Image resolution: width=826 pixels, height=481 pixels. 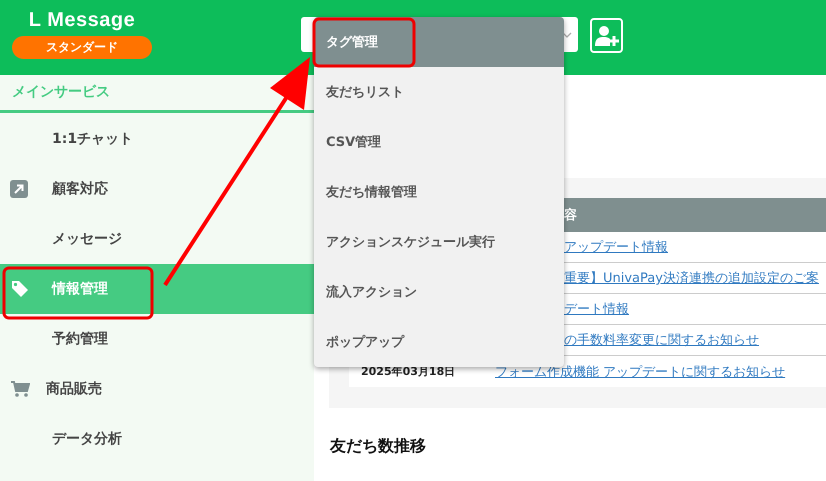 I want to click on menu-item: 流入アクション, so click(x=439, y=292).